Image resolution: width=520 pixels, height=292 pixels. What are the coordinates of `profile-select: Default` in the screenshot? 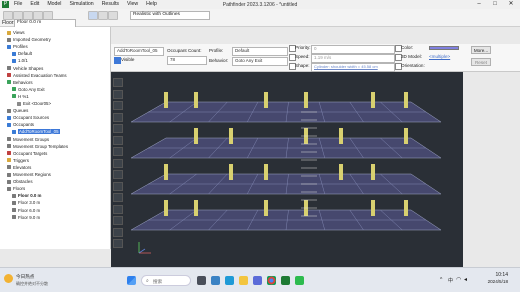 It's located at (260, 51).